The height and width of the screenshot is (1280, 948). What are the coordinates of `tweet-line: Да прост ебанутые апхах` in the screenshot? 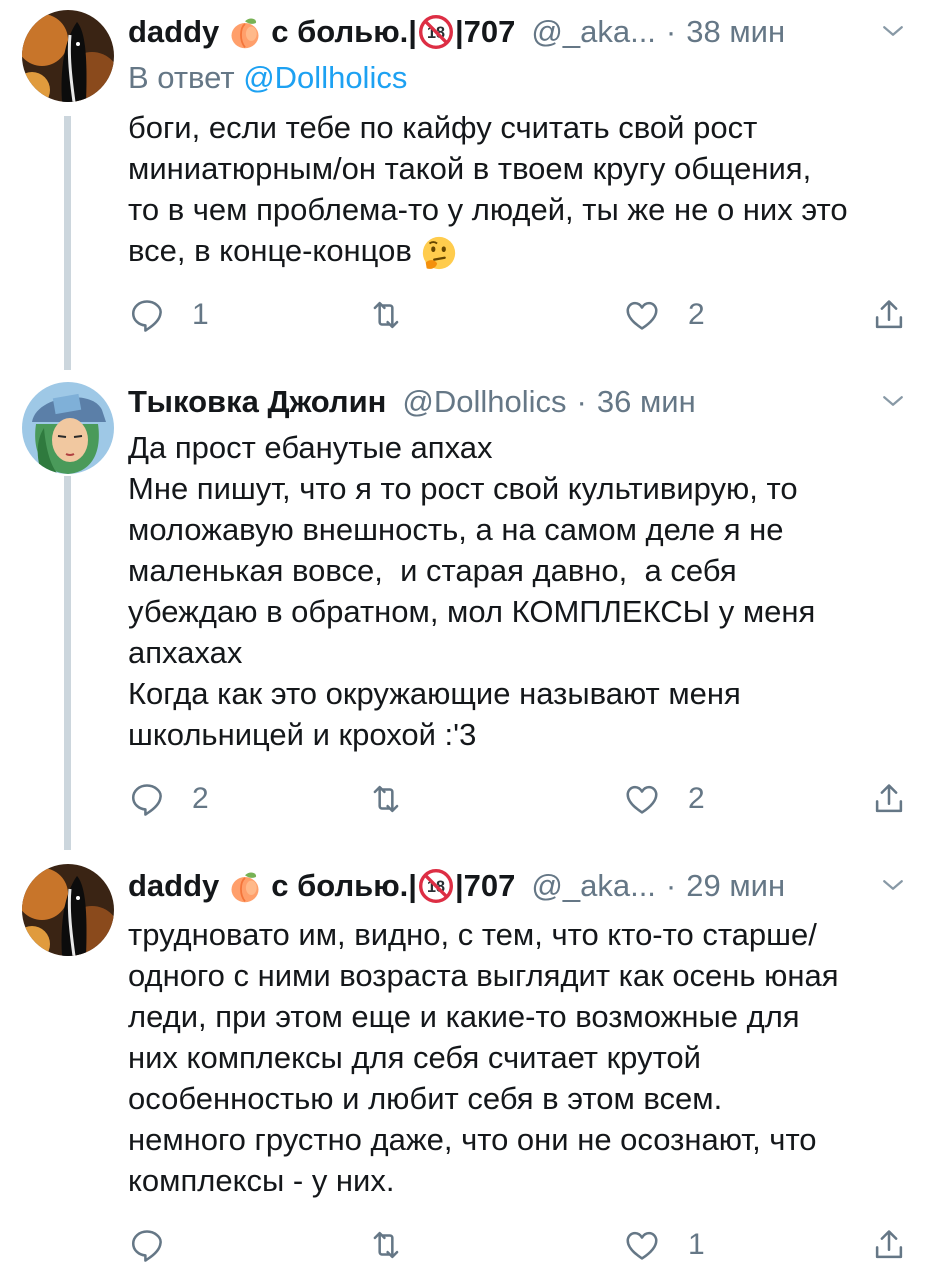 It's located at (310, 447).